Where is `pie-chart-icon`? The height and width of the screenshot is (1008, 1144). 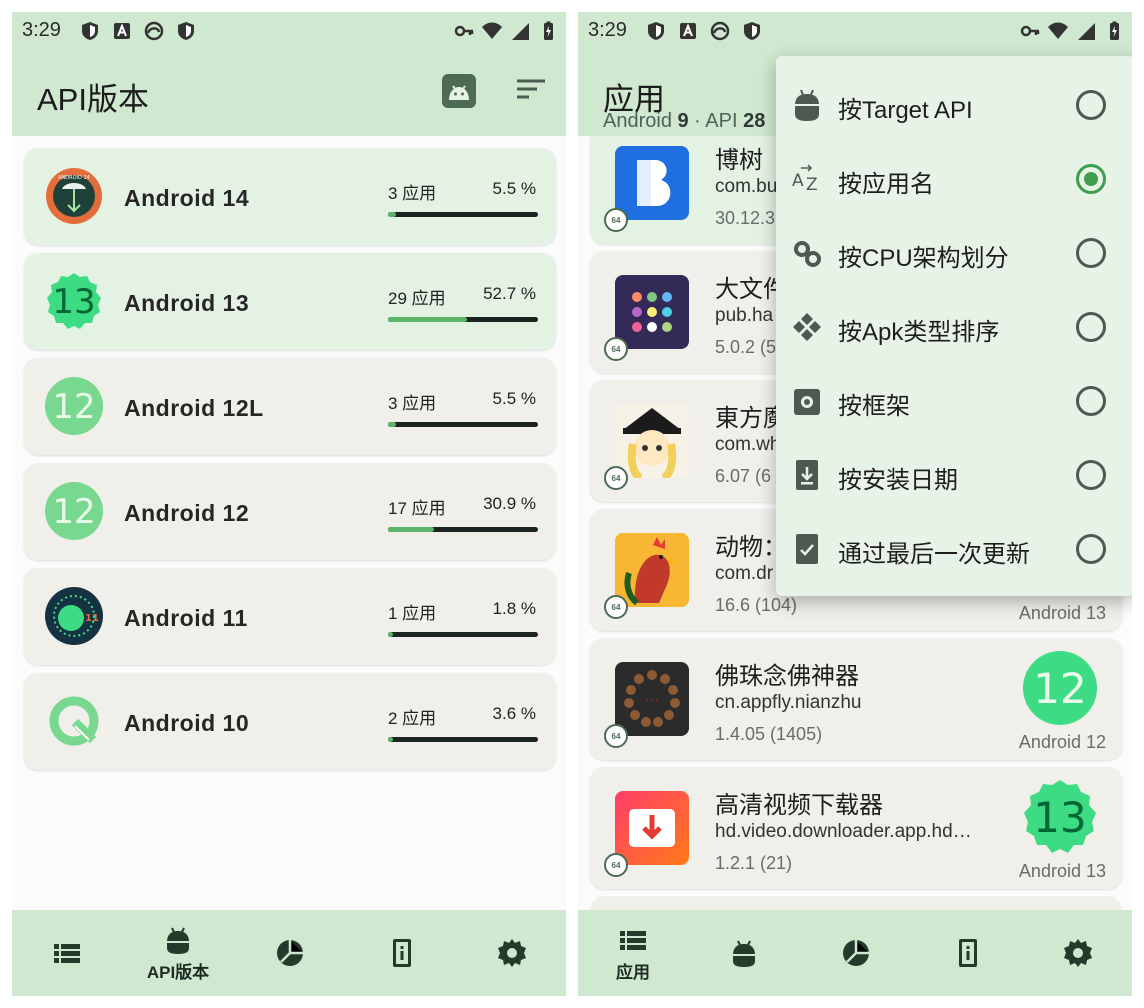
pie-chart-icon is located at coordinates (856, 953).